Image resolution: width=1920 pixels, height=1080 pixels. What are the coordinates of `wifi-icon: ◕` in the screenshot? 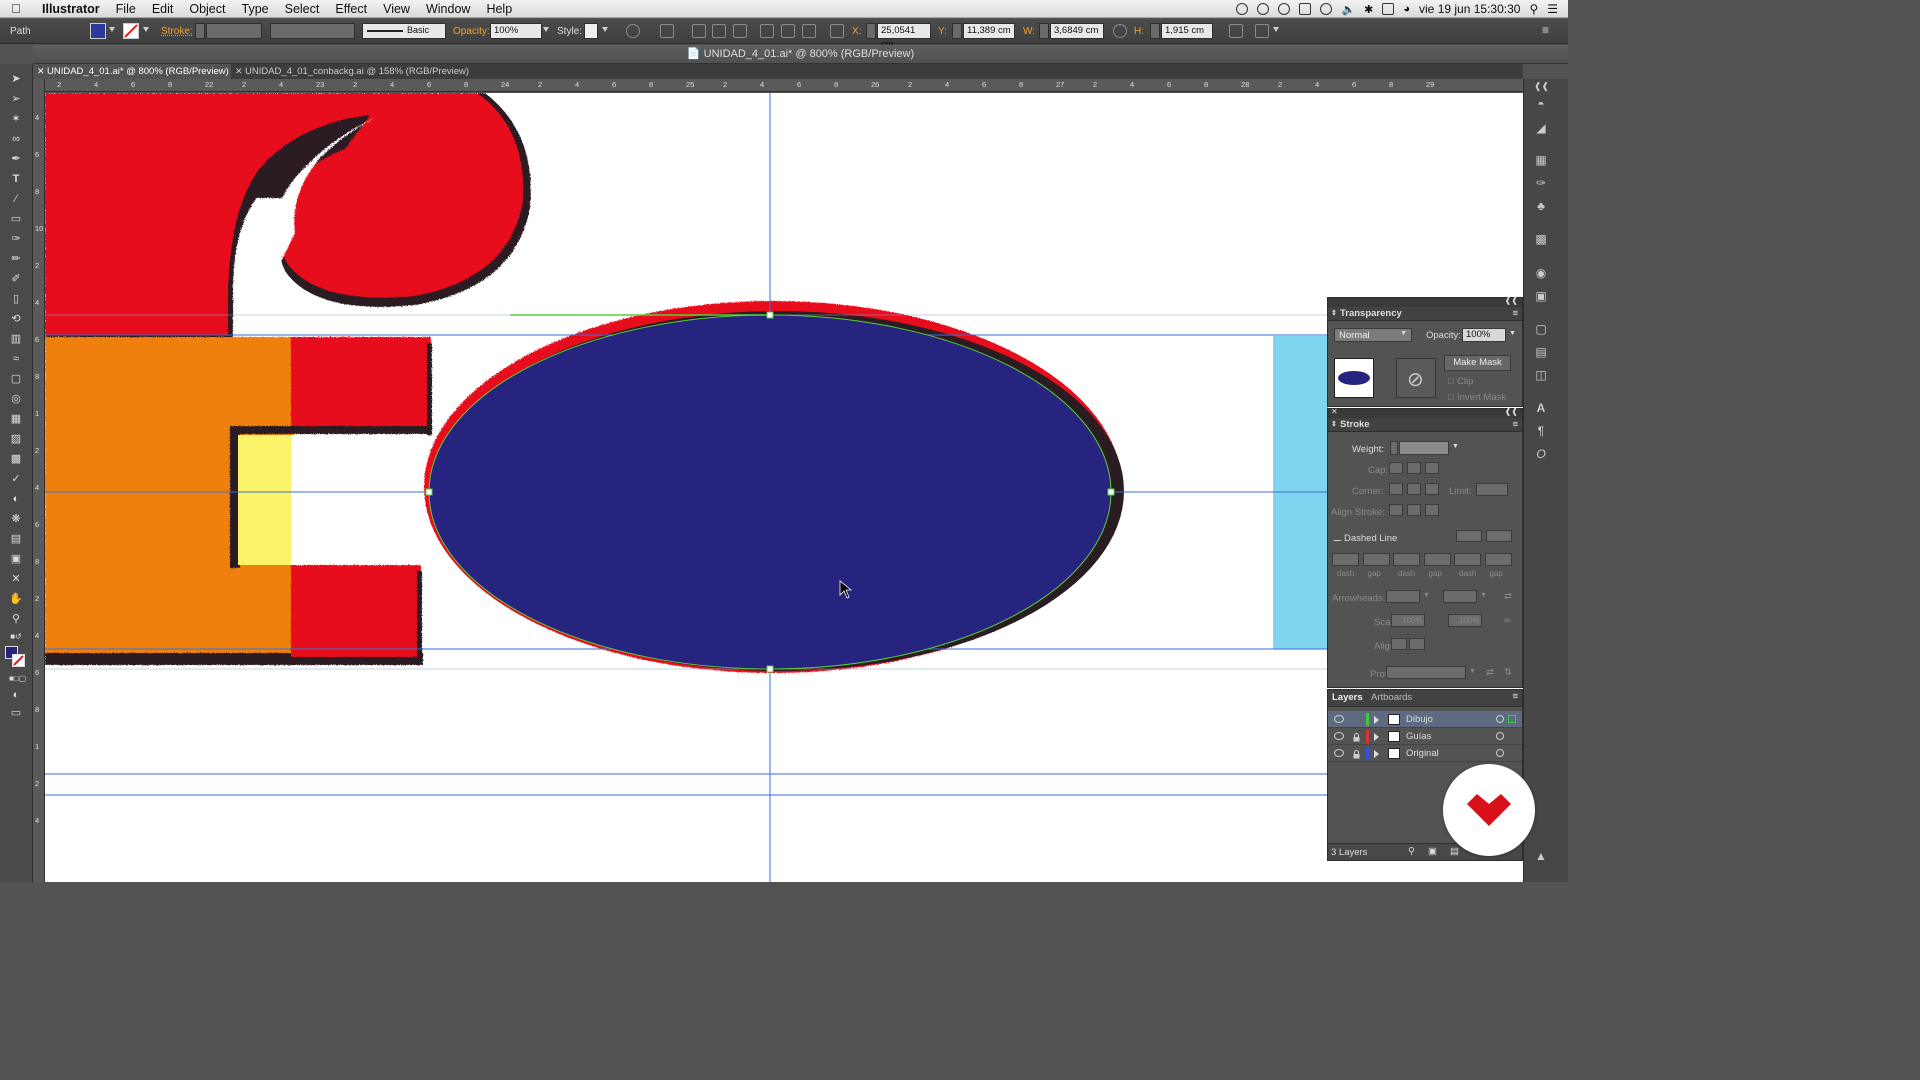 It's located at (1406, 9).